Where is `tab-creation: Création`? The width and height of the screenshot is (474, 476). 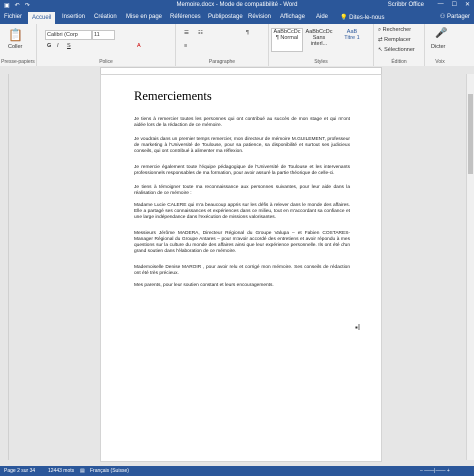
tab-creation: Création is located at coordinates (105, 17).